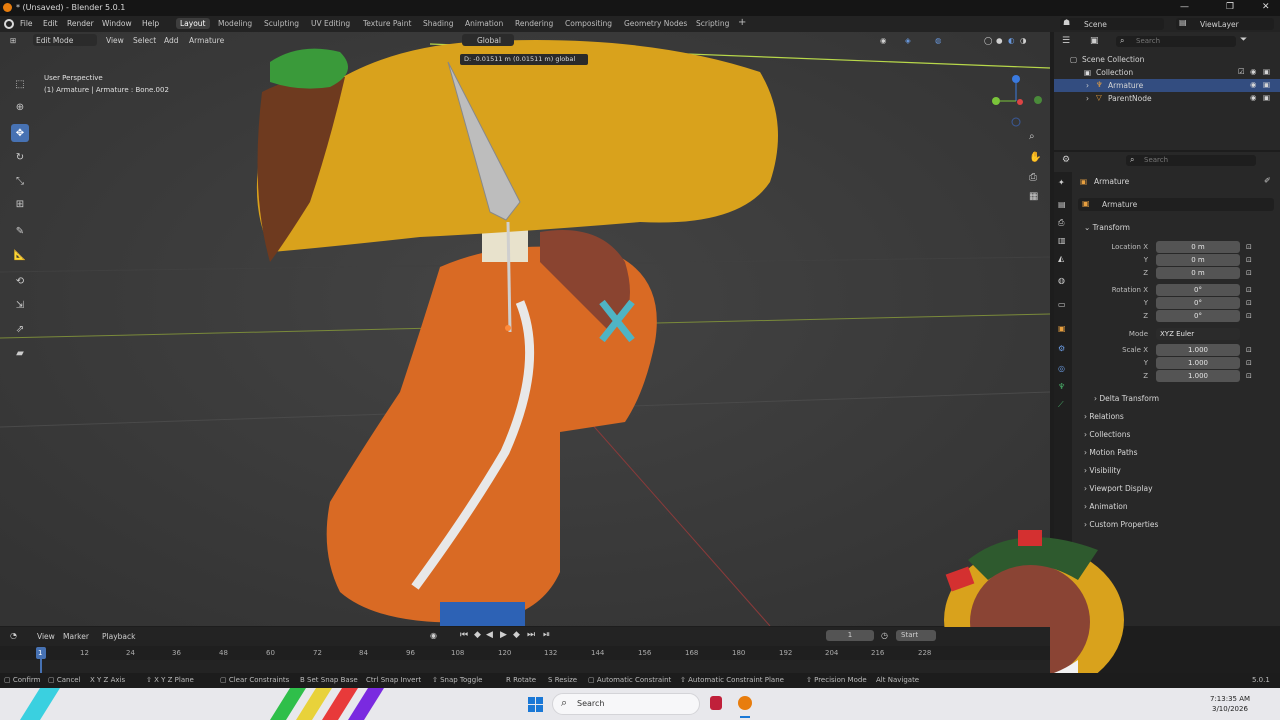 This screenshot has width=1280, height=720. Describe the element at coordinates (1107, 227) in the screenshot. I see `transform-section-header: ⌄ Transform` at that location.